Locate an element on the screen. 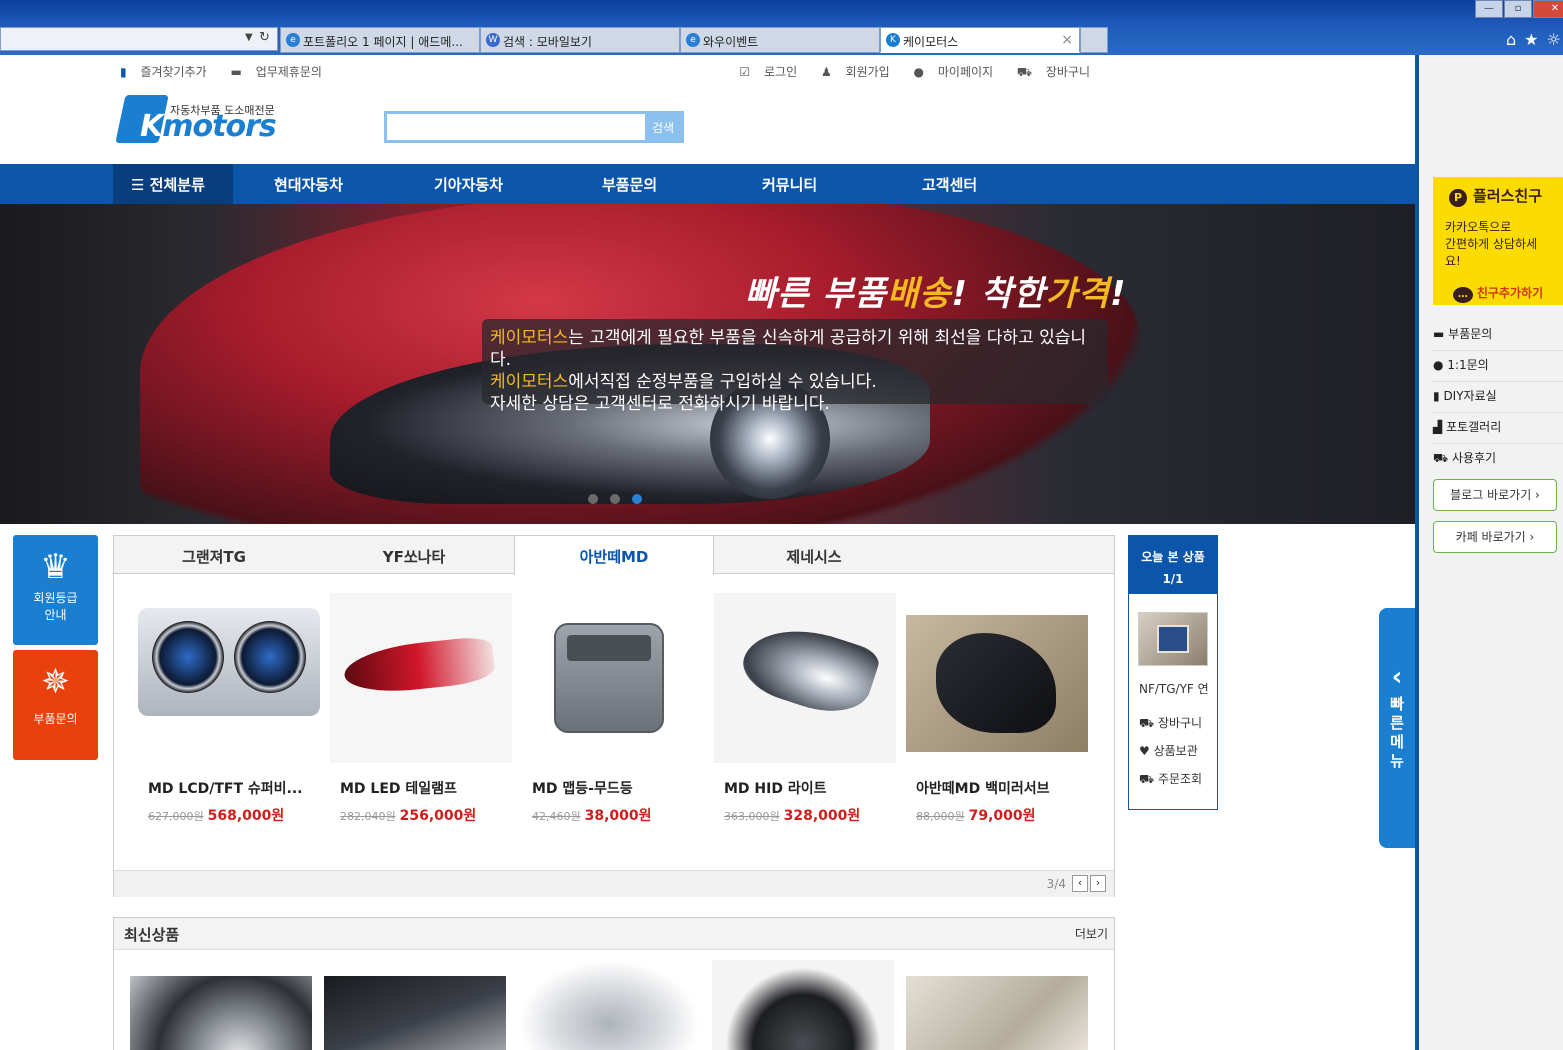 This screenshot has height=1050, width=1563. search-box: 검색 is located at coordinates (534, 127).